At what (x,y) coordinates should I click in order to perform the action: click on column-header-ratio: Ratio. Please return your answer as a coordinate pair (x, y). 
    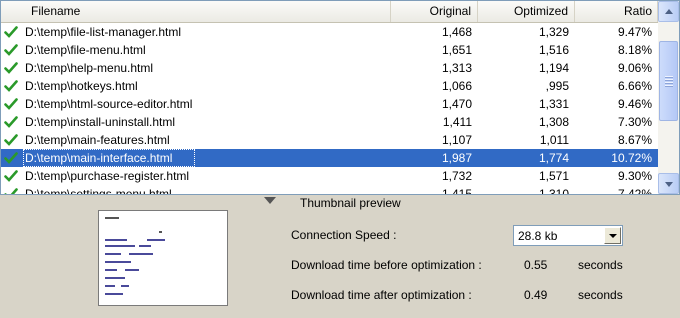
    Looking at the image, I should click on (616, 11).